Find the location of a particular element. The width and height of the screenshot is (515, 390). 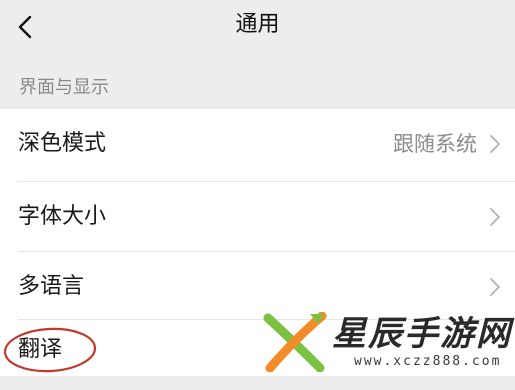

page-title: 通用 is located at coordinates (257, 24).